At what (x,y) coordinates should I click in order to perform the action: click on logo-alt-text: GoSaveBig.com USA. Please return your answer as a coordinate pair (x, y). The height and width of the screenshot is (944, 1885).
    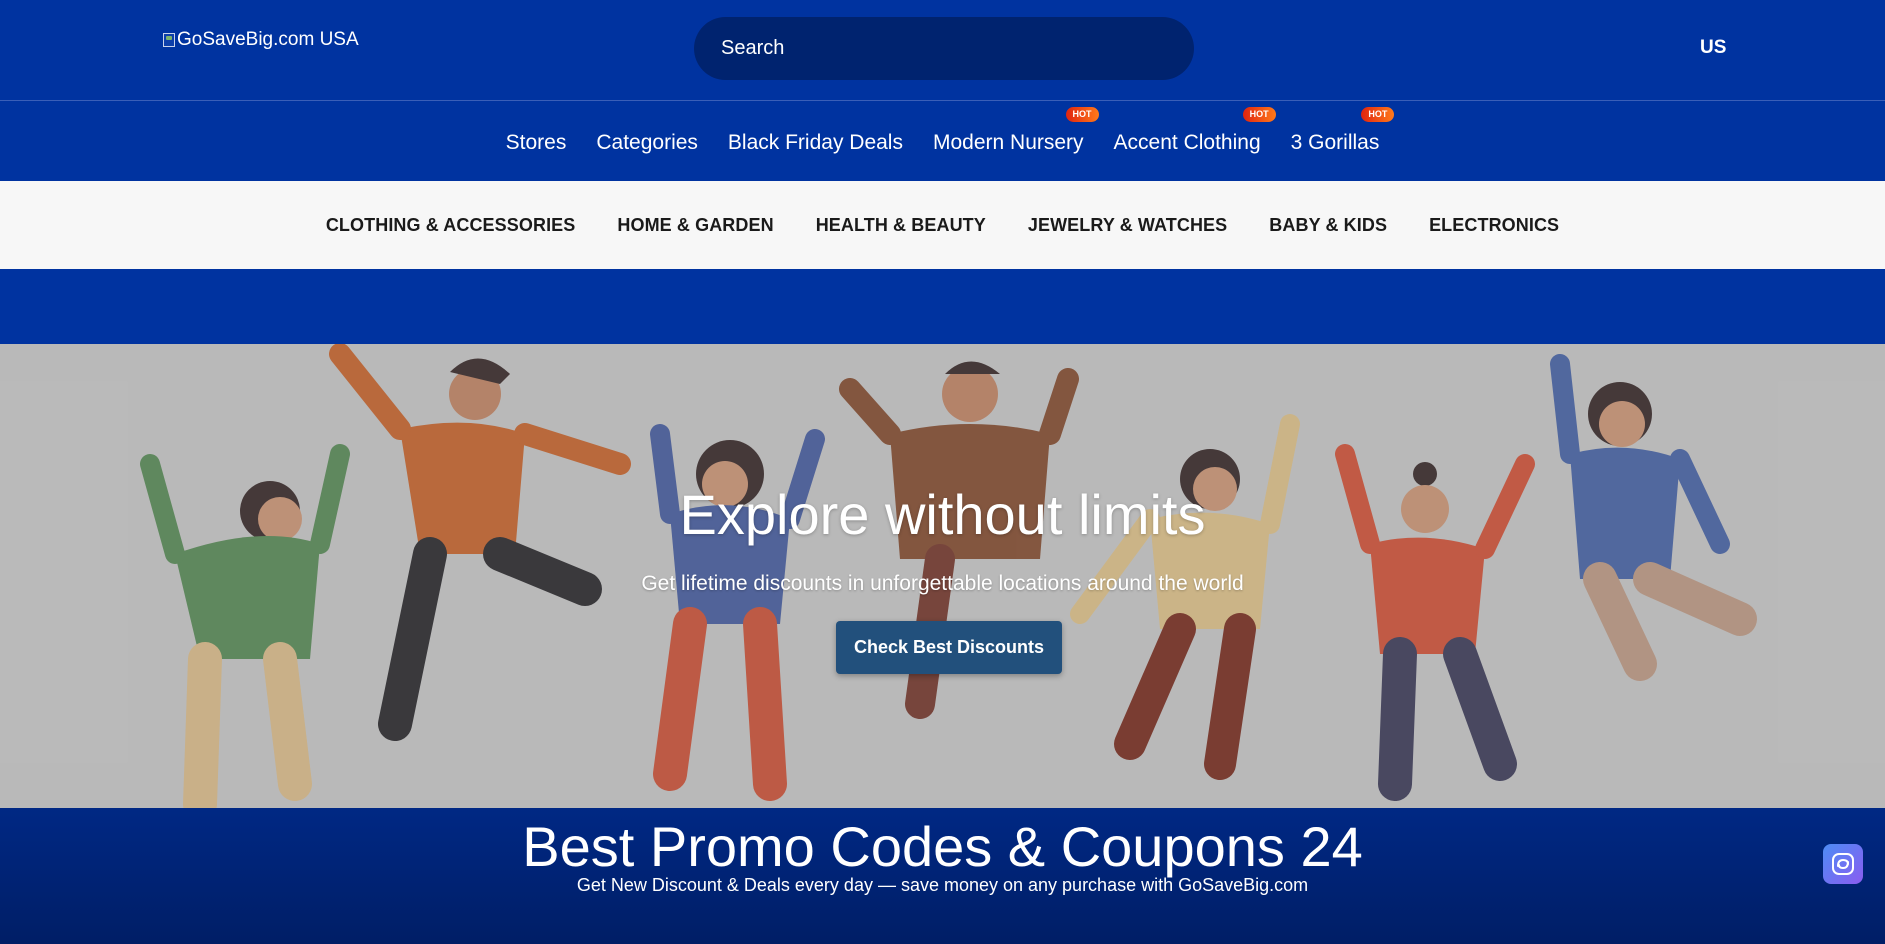
    Looking at the image, I should click on (268, 39).